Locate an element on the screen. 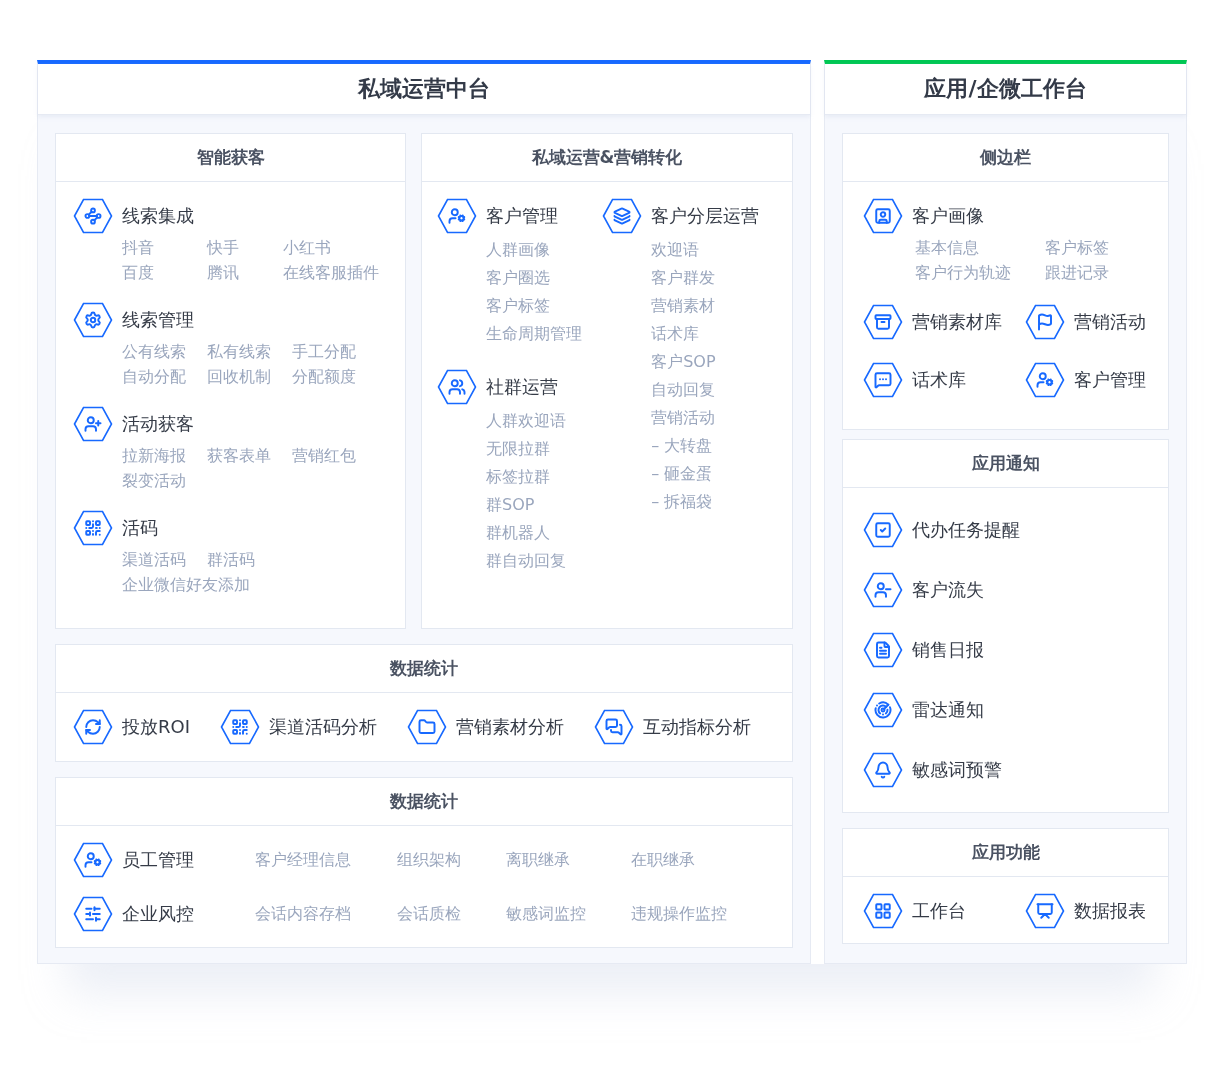  analytics-item: 渠道活码分析 is located at coordinates (323, 727).